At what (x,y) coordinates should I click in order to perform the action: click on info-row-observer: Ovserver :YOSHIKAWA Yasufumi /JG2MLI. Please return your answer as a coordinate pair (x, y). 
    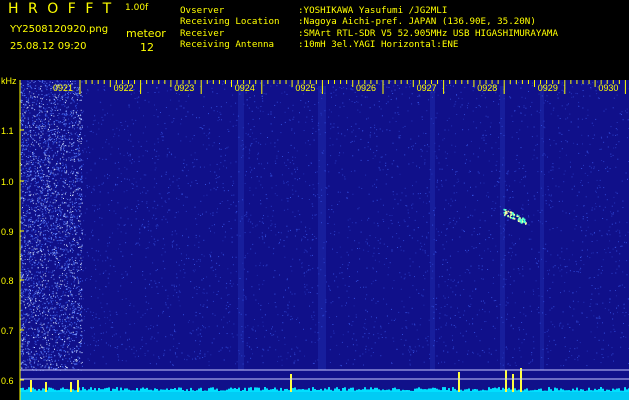
    Looking at the image, I should click on (369, 10).